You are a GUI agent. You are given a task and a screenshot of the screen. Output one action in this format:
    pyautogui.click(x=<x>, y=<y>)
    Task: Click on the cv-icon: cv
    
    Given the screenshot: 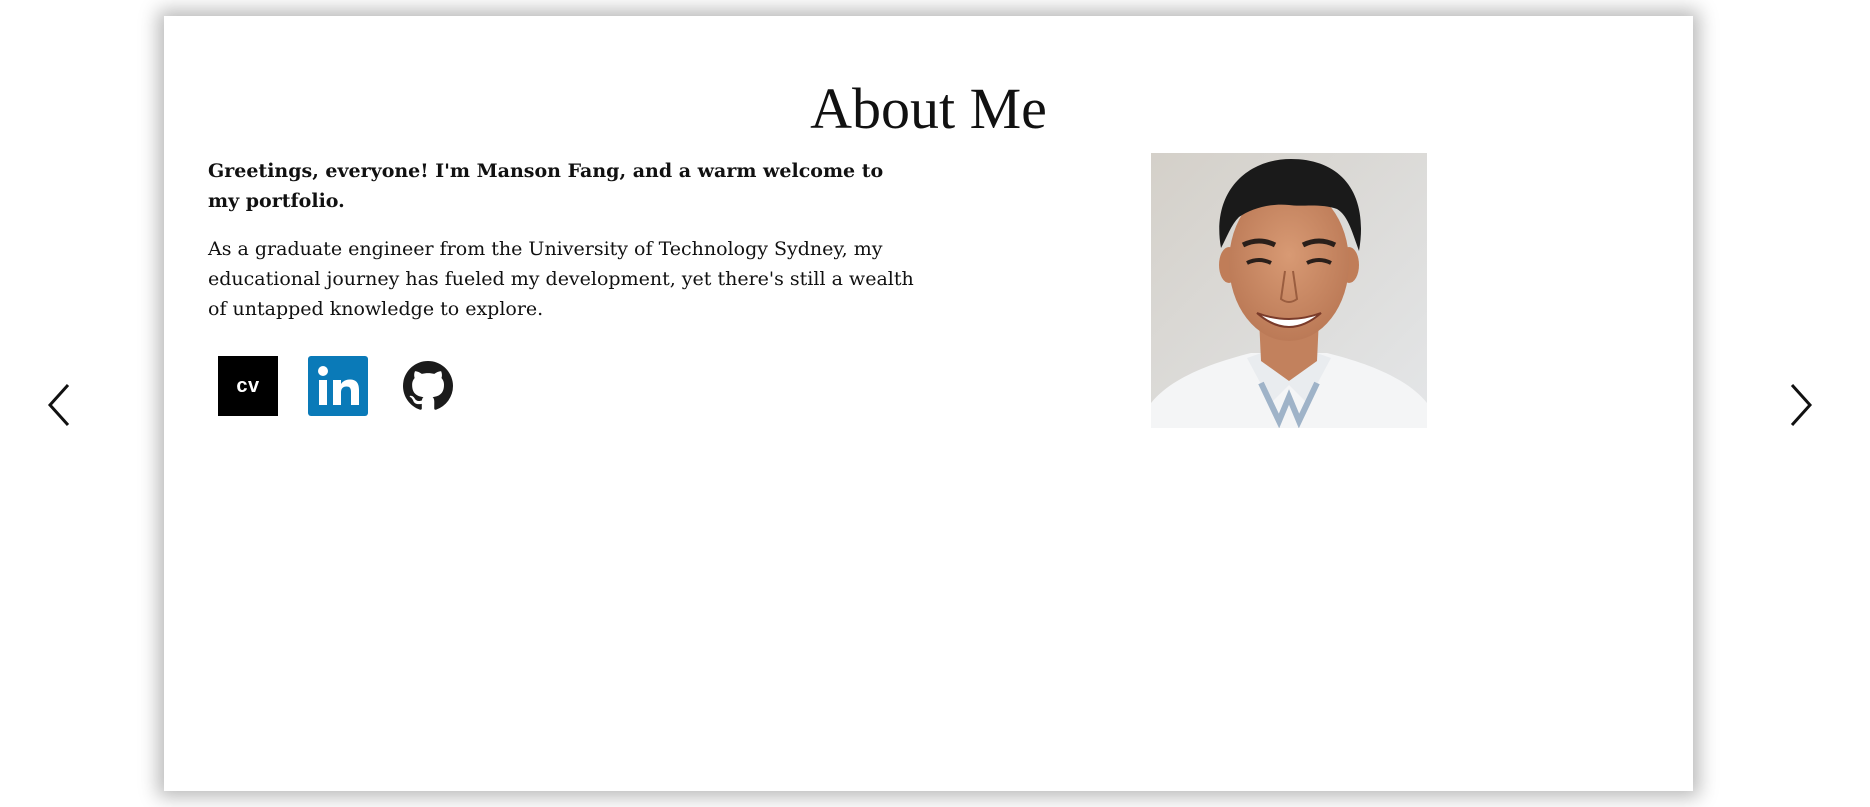 What is the action you would take?
    pyautogui.click(x=248, y=386)
    